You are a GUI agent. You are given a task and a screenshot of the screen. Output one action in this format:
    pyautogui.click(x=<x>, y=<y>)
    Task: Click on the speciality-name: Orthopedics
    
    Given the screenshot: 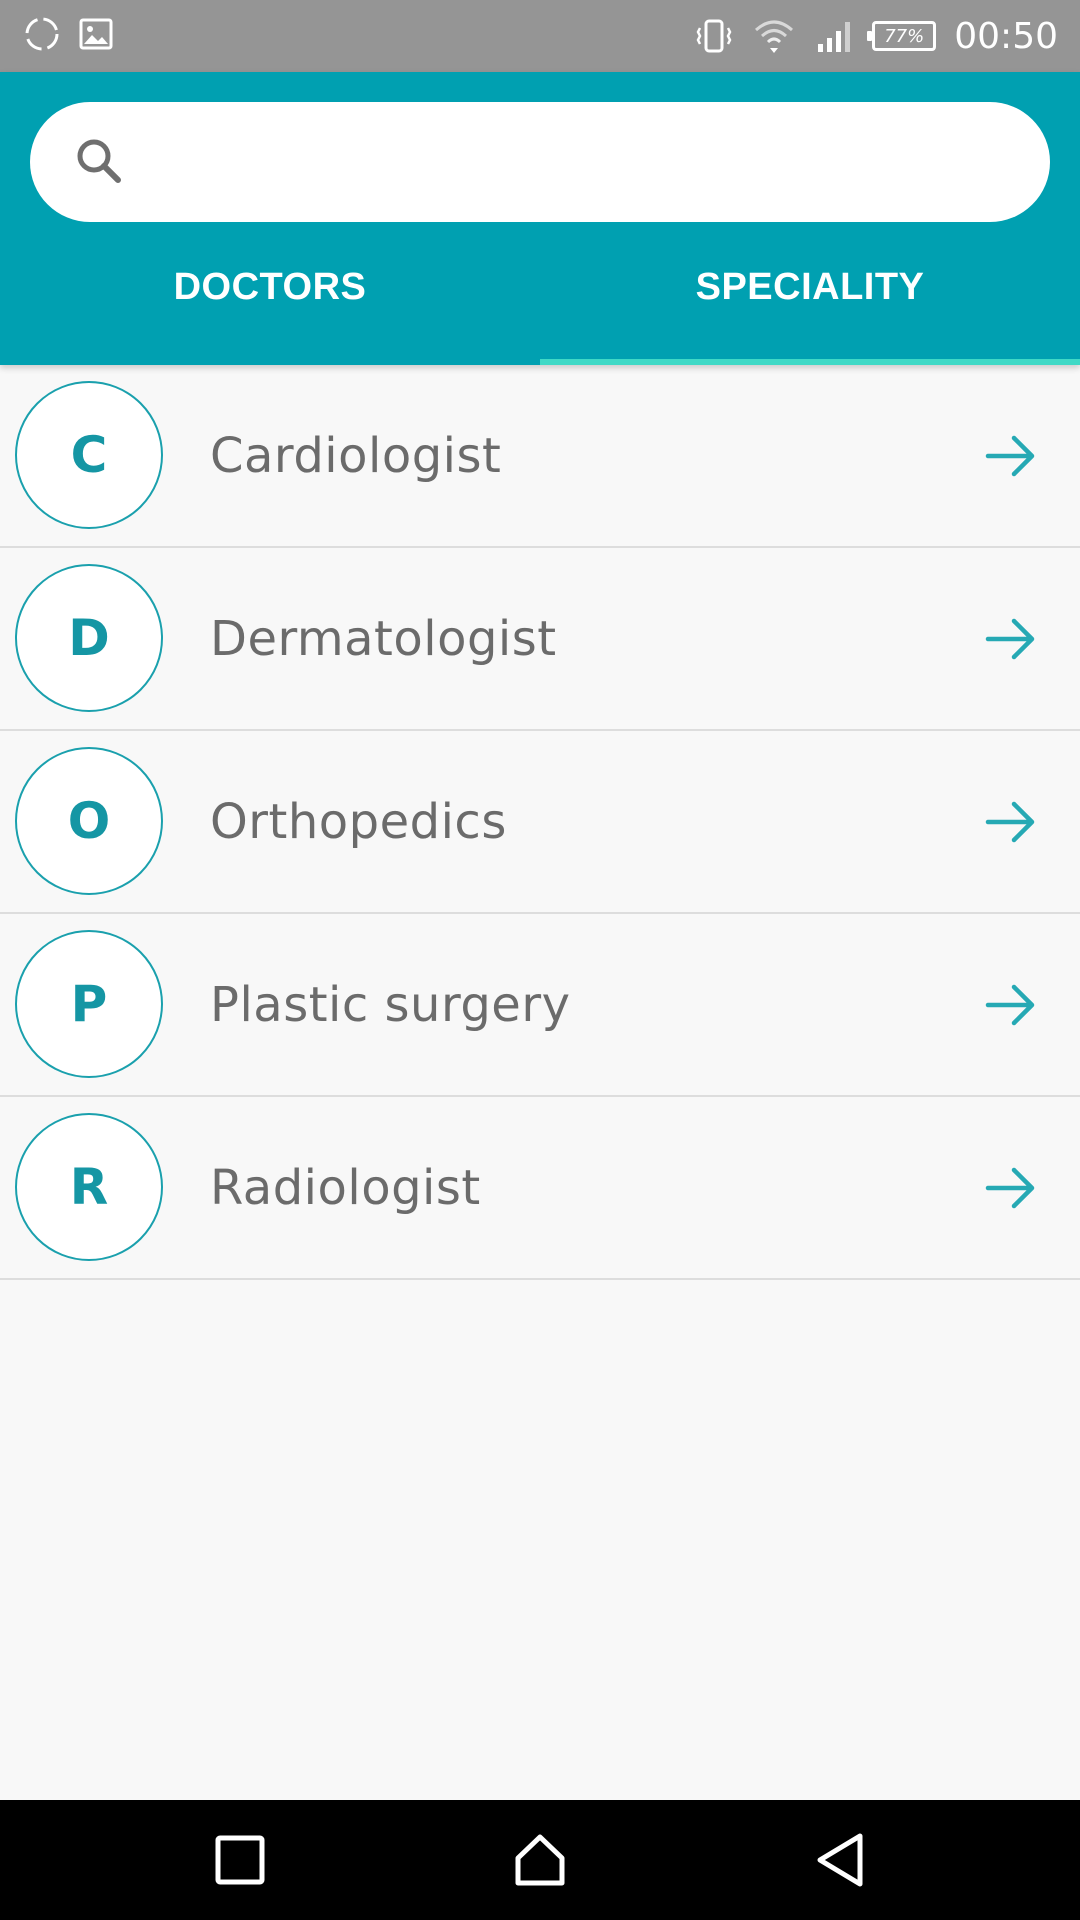 What is the action you would take?
    pyautogui.click(x=358, y=821)
    